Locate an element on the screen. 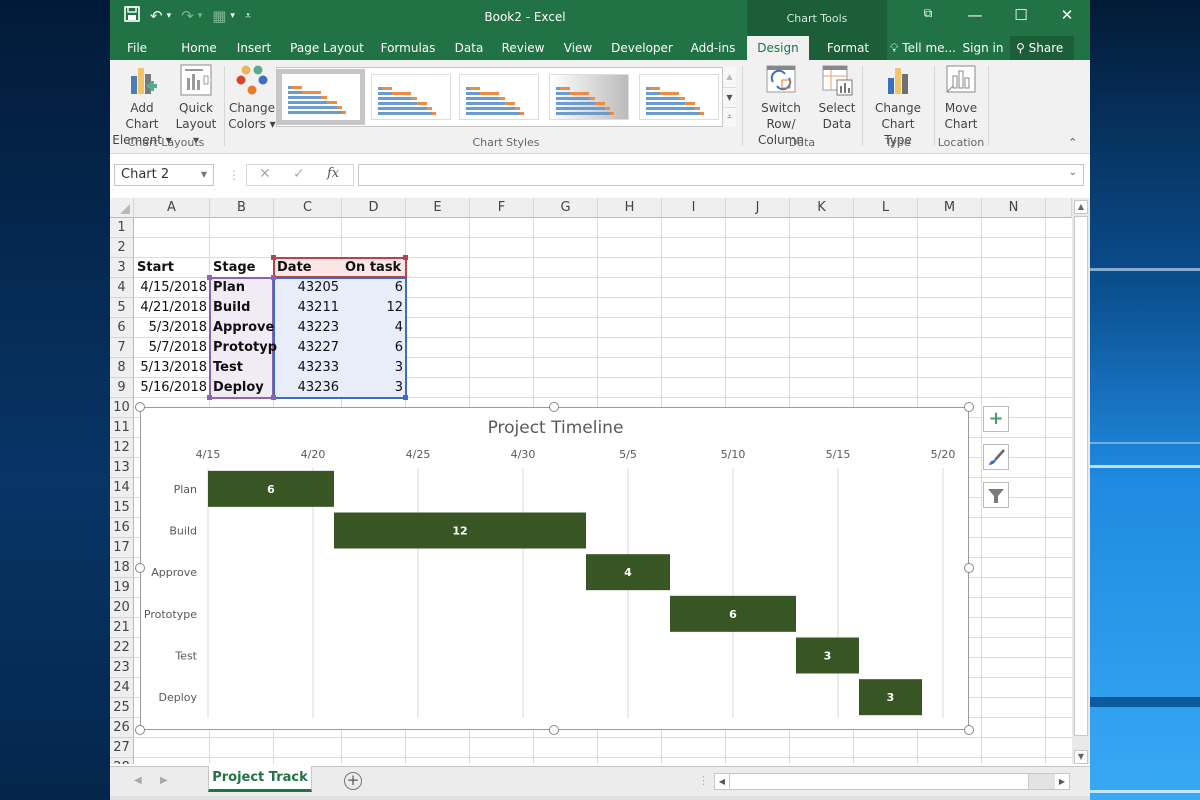  vertical-scrollbar: ▲ ▼ is located at coordinates (1081, 481).